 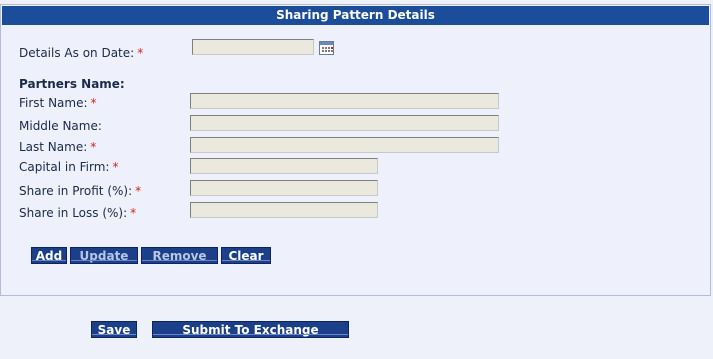 I want to click on add-button: Add, so click(x=49, y=255).